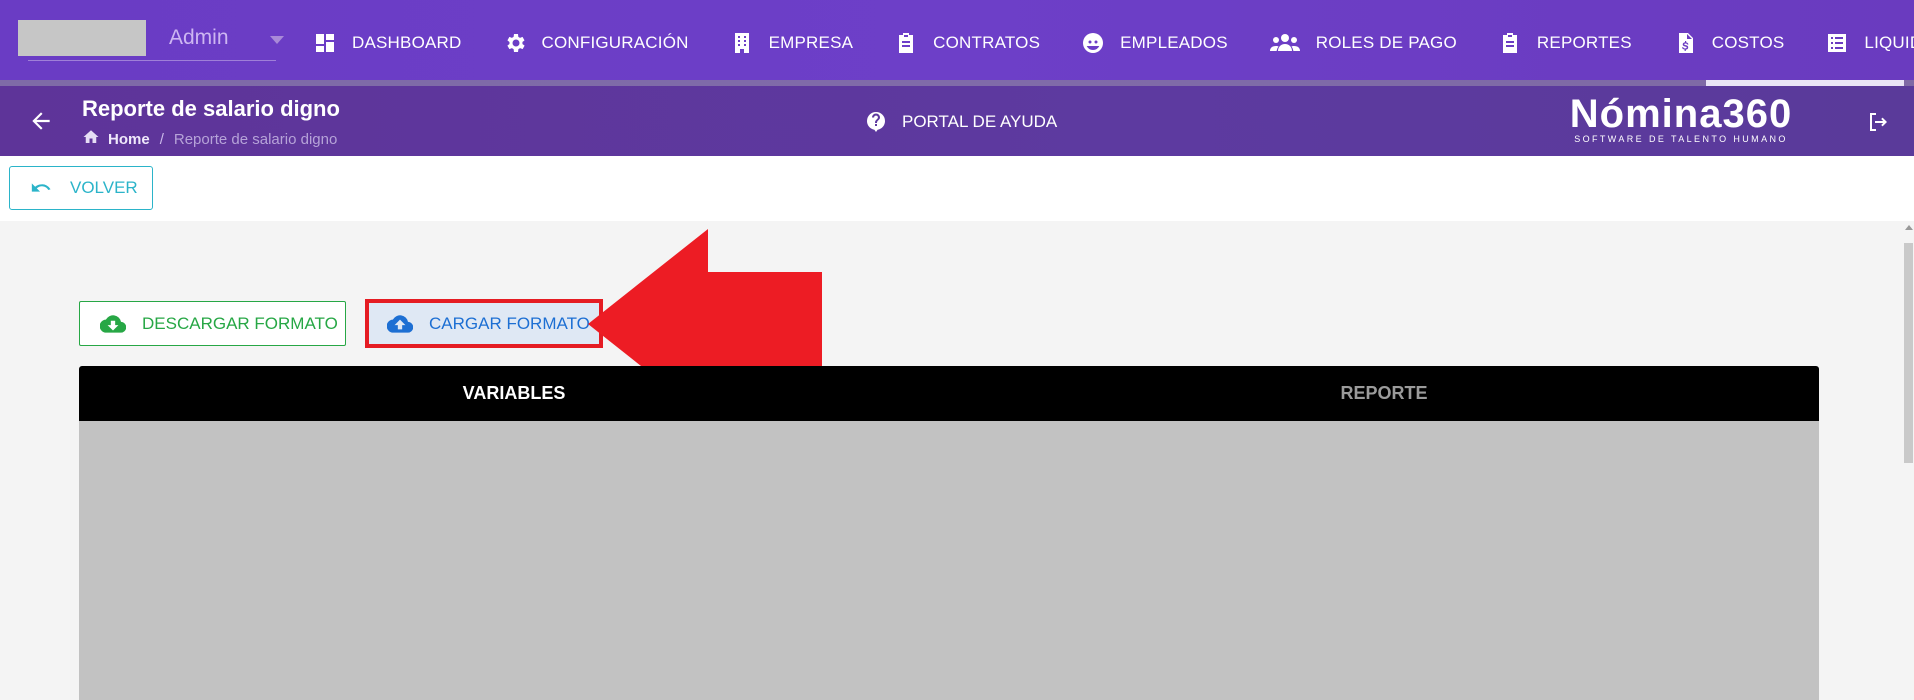 The image size is (1914, 700). What do you see at coordinates (515, 43) in the screenshot?
I see `gear-icon` at bounding box center [515, 43].